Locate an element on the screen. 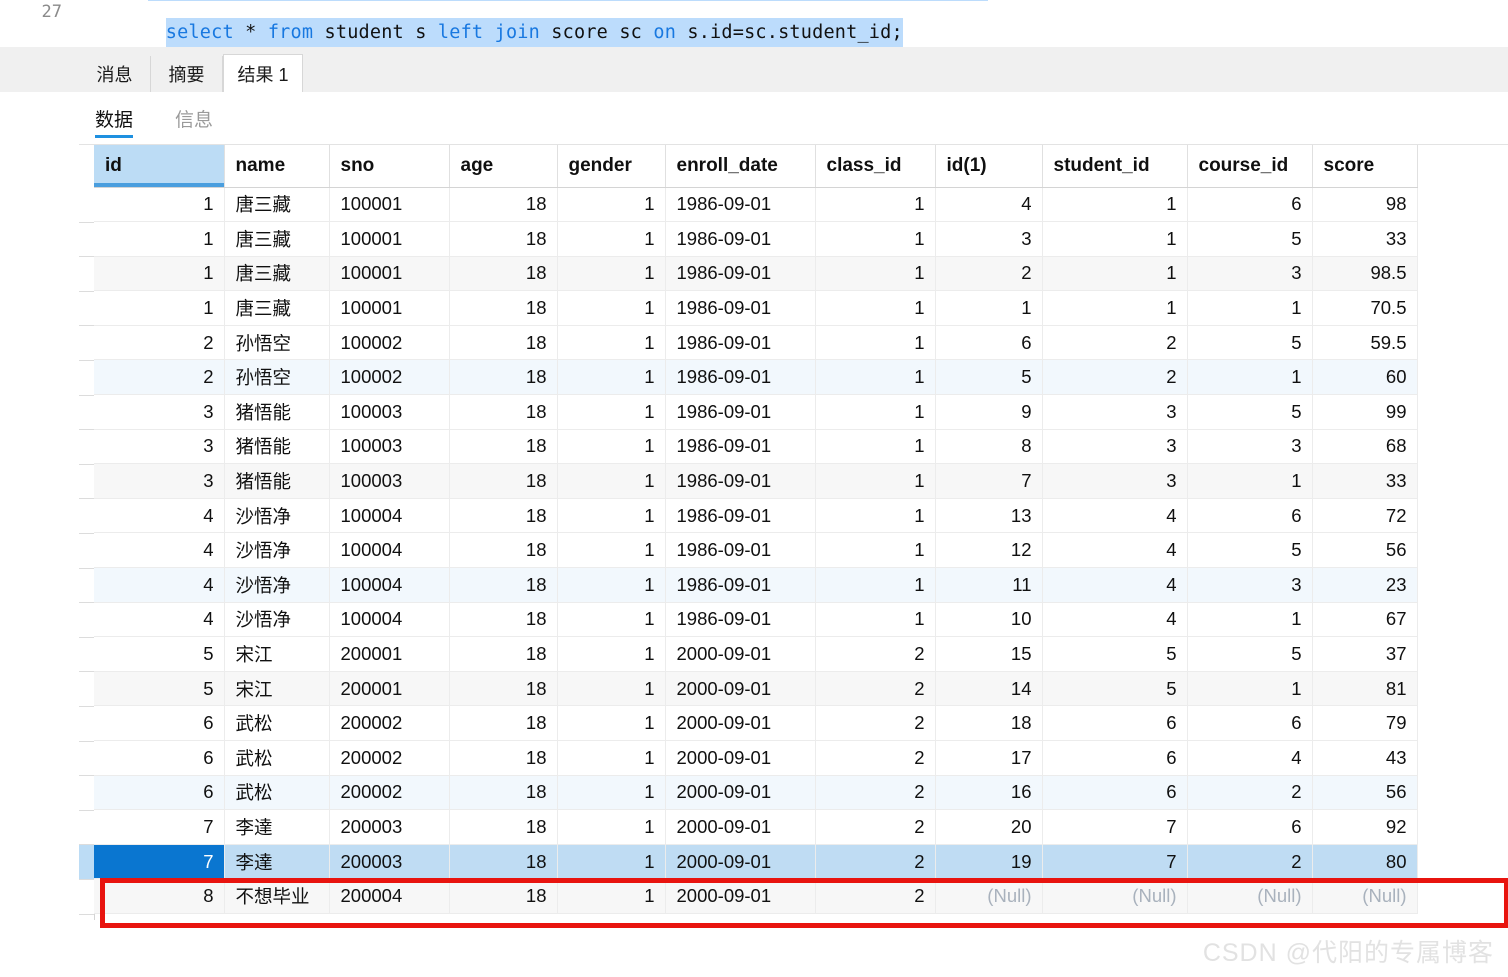 The image size is (1508, 977). cell-course_id: 6 is located at coordinates (1250, 723).